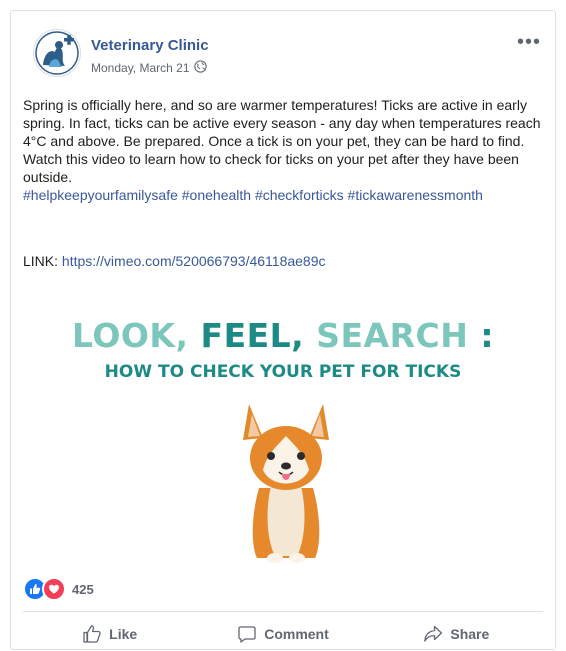 The image size is (566, 651). What do you see at coordinates (41, 261) in the screenshot?
I see `link-label: LINK:` at bounding box center [41, 261].